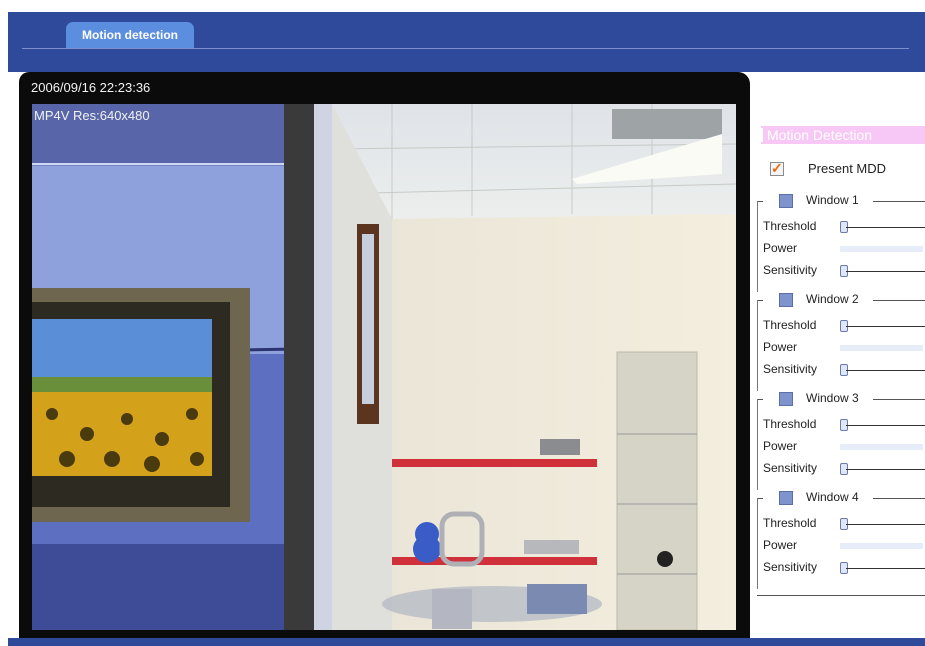  What do you see at coordinates (832, 299) in the screenshot?
I see `window-2-label: Window 2` at bounding box center [832, 299].